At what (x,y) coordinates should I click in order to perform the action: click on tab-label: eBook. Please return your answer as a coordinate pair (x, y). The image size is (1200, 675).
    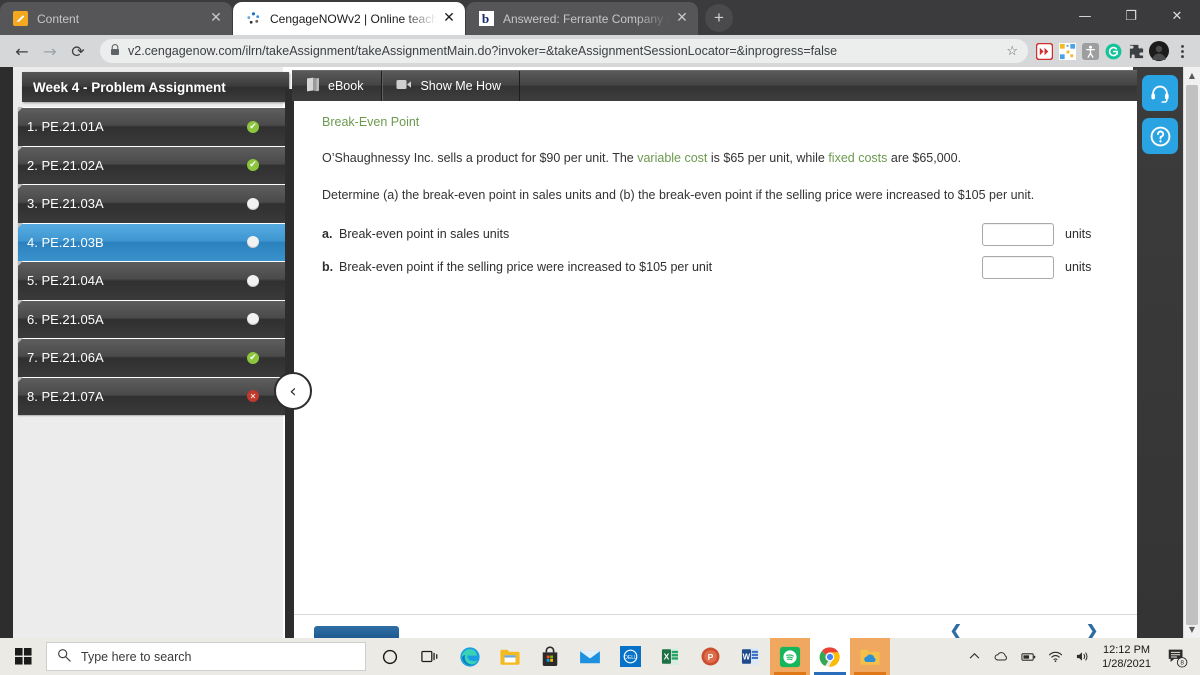
    Looking at the image, I should click on (346, 86).